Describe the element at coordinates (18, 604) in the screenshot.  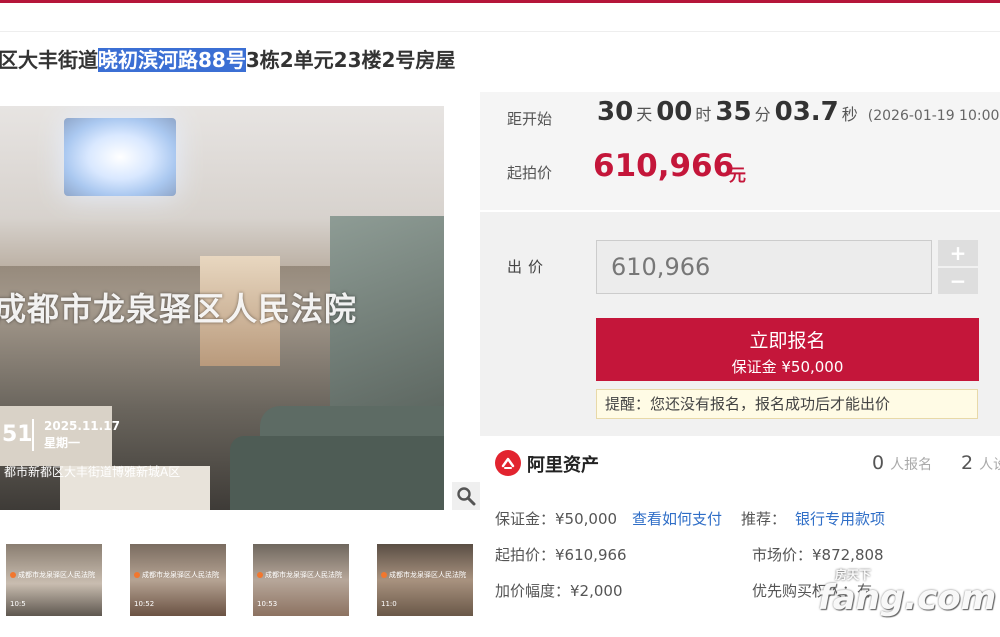
I see `thumbnail-time: 10:5` at that location.